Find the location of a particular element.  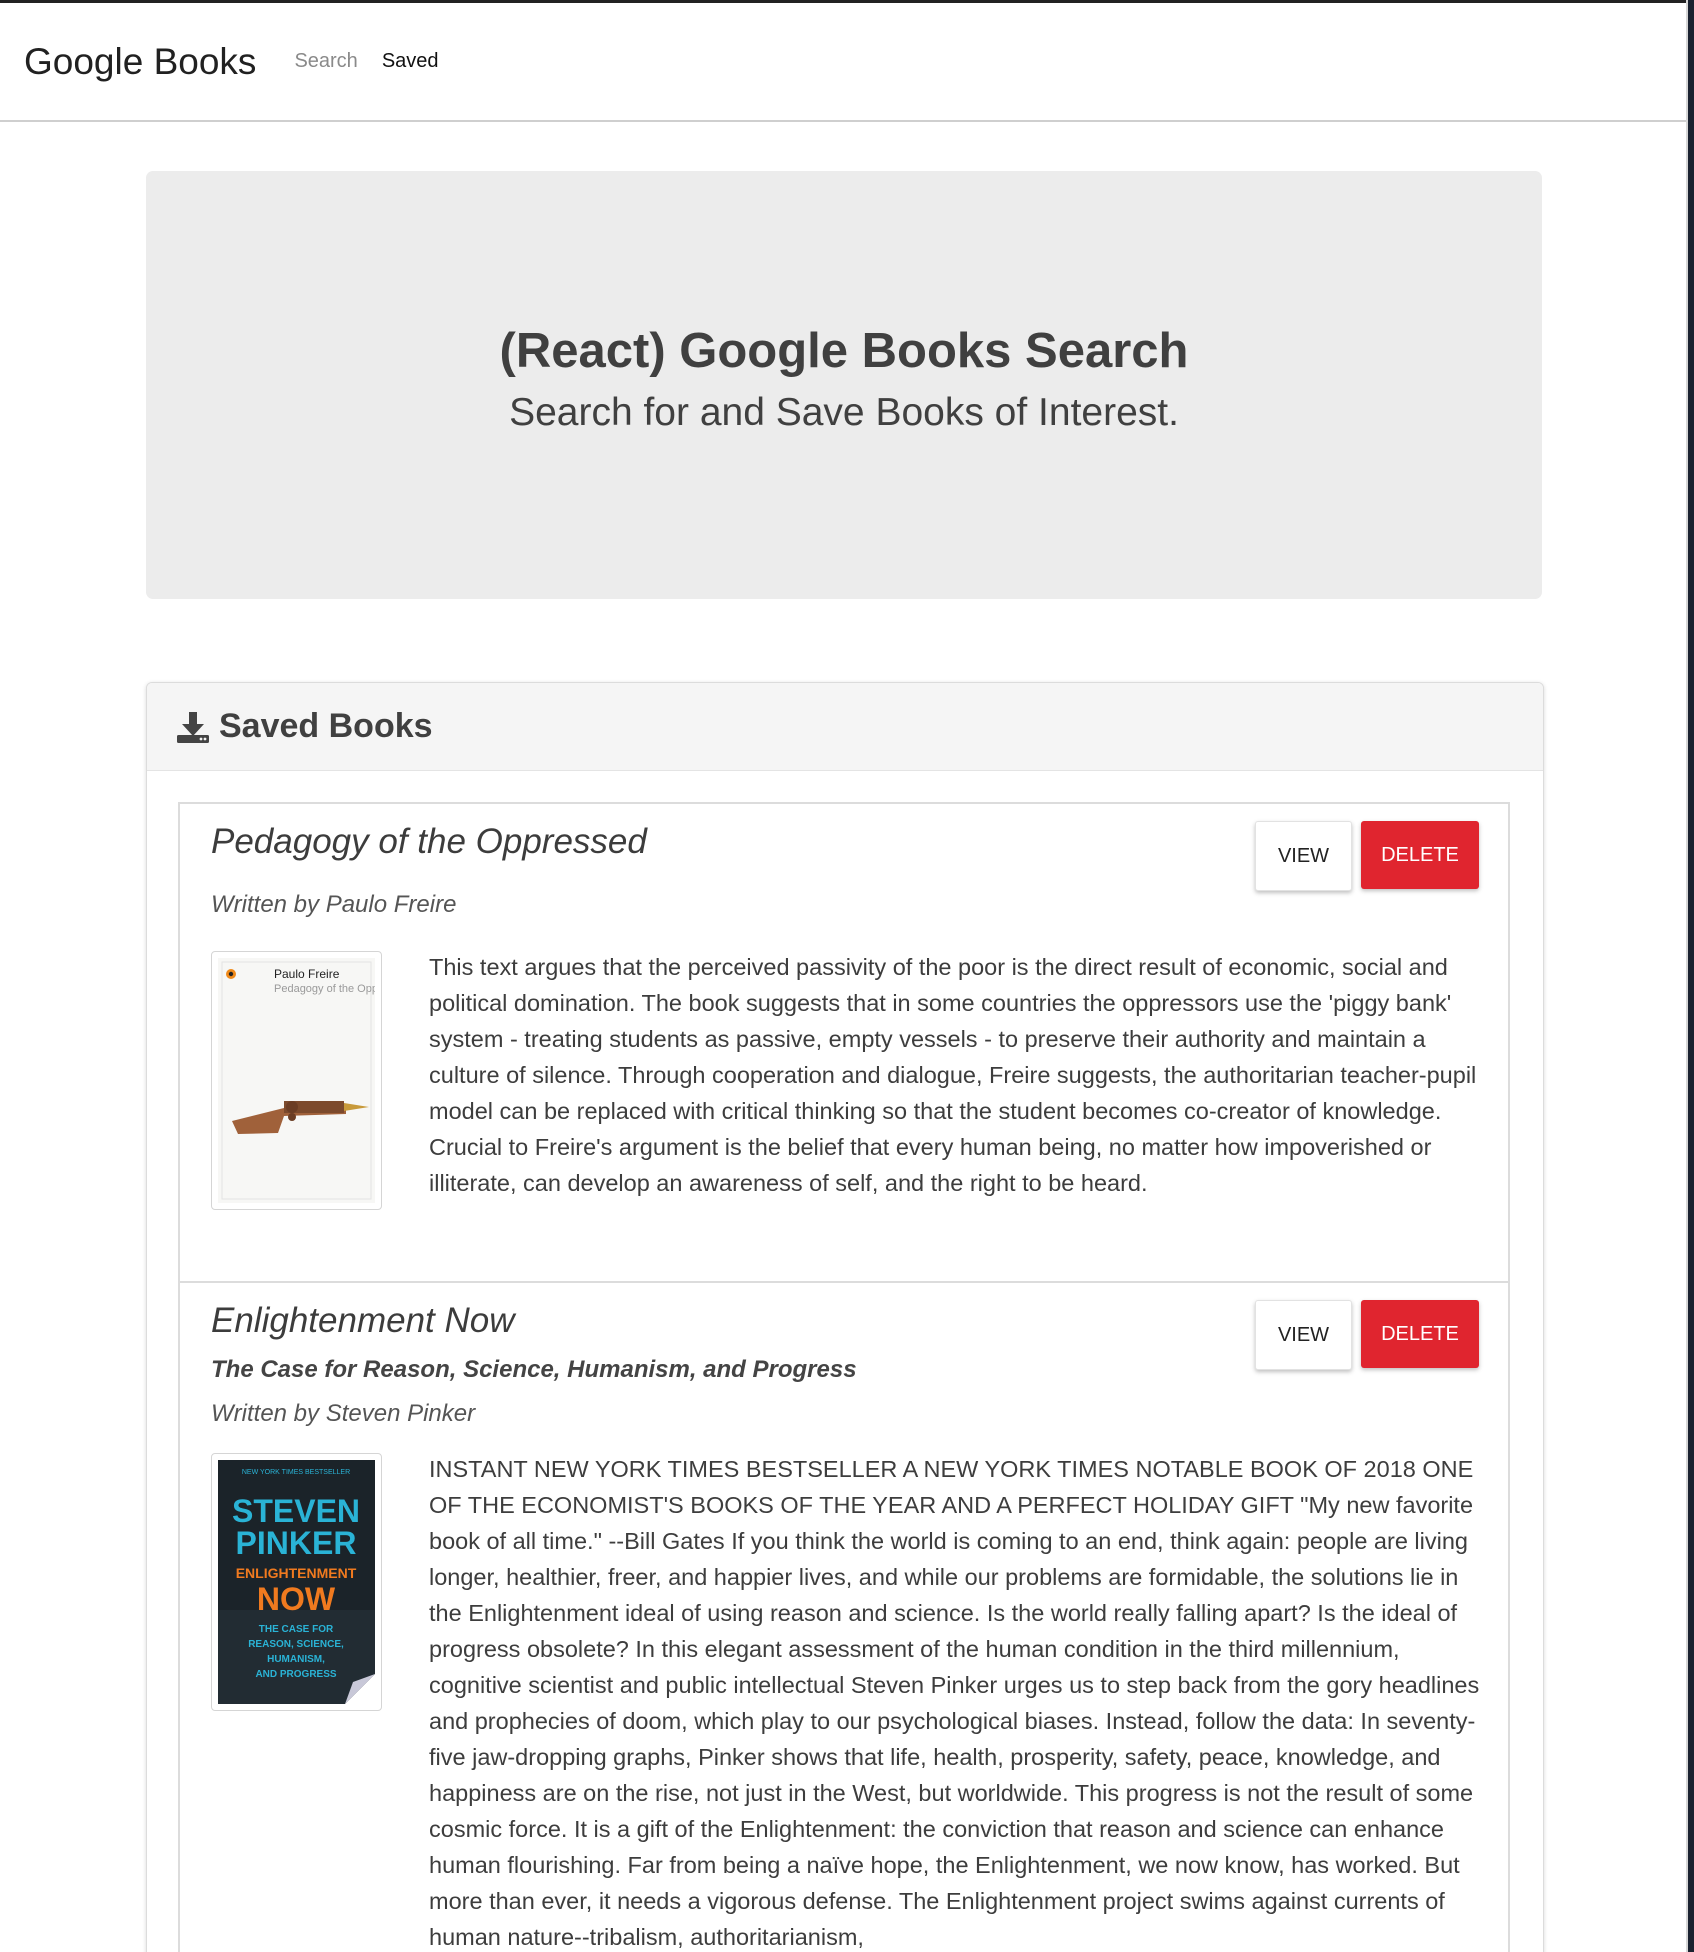

book-author: Written by Paulo Freire is located at coordinates (334, 904).